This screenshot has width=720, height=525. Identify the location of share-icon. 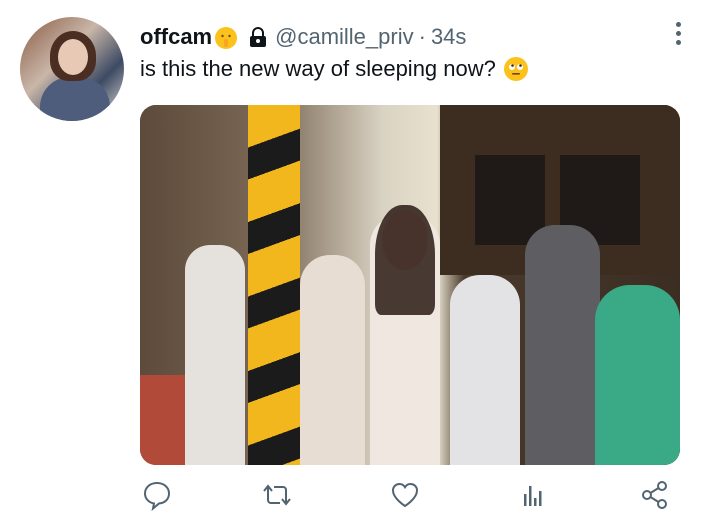
(655, 495).